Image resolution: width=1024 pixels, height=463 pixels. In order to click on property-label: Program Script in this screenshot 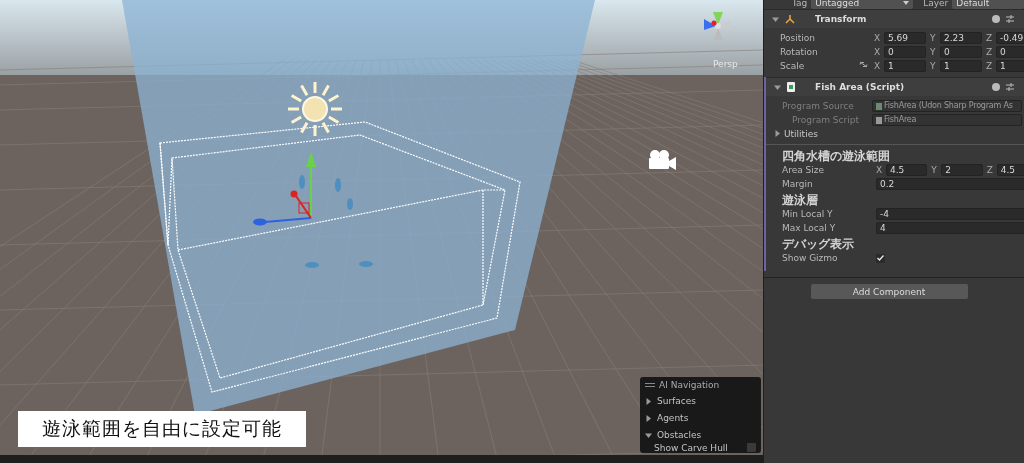, I will do `click(825, 120)`.